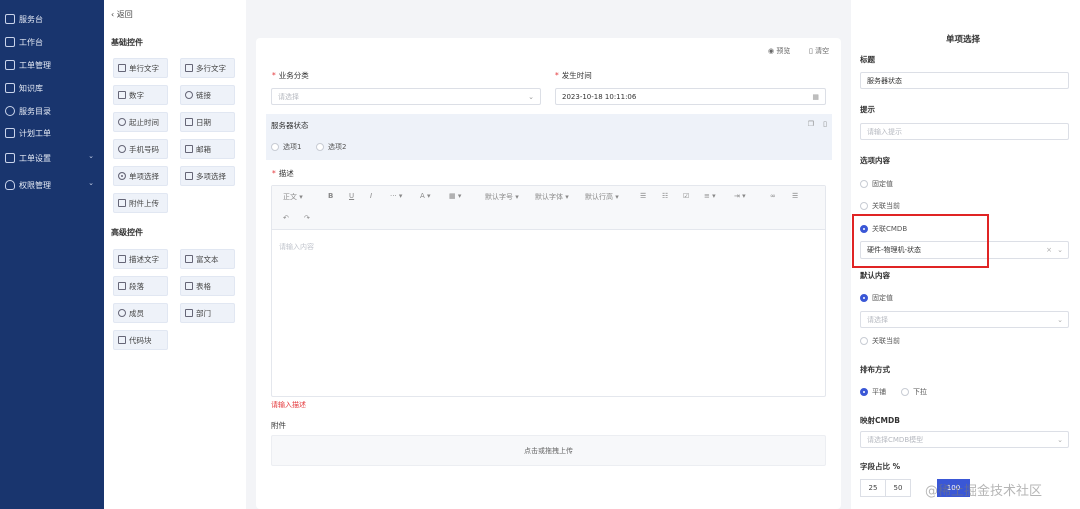  What do you see at coordinates (351, 196) in the screenshot?
I see `underline-icon: U` at bounding box center [351, 196].